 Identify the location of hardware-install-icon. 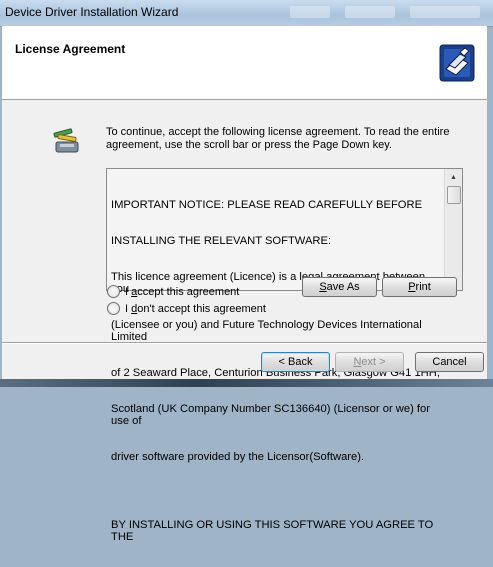
(457, 63).